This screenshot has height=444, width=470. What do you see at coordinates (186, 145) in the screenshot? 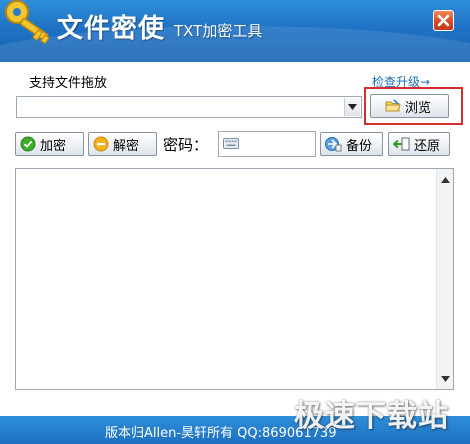
I see `password-label: 密码：` at bounding box center [186, 145].